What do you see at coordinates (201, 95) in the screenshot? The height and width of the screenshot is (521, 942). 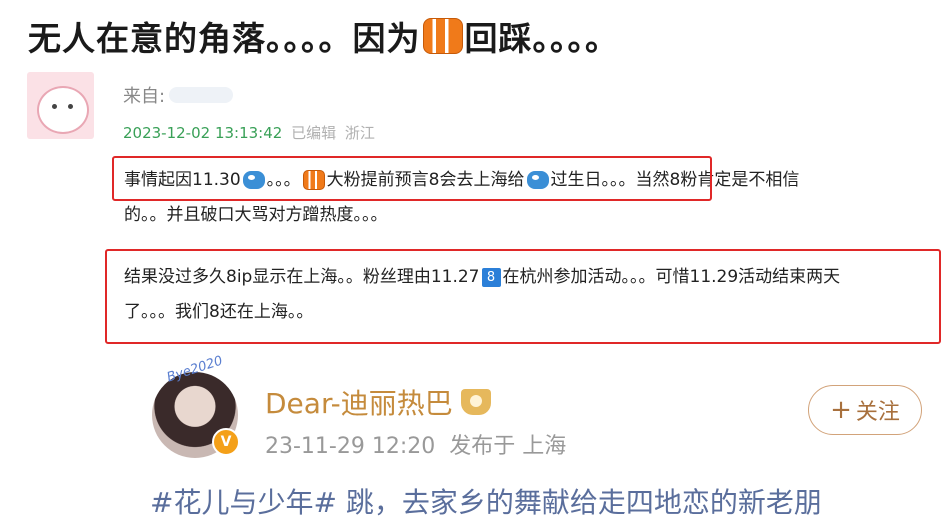 I see `blurred-username` at bounding box center [201, 95].